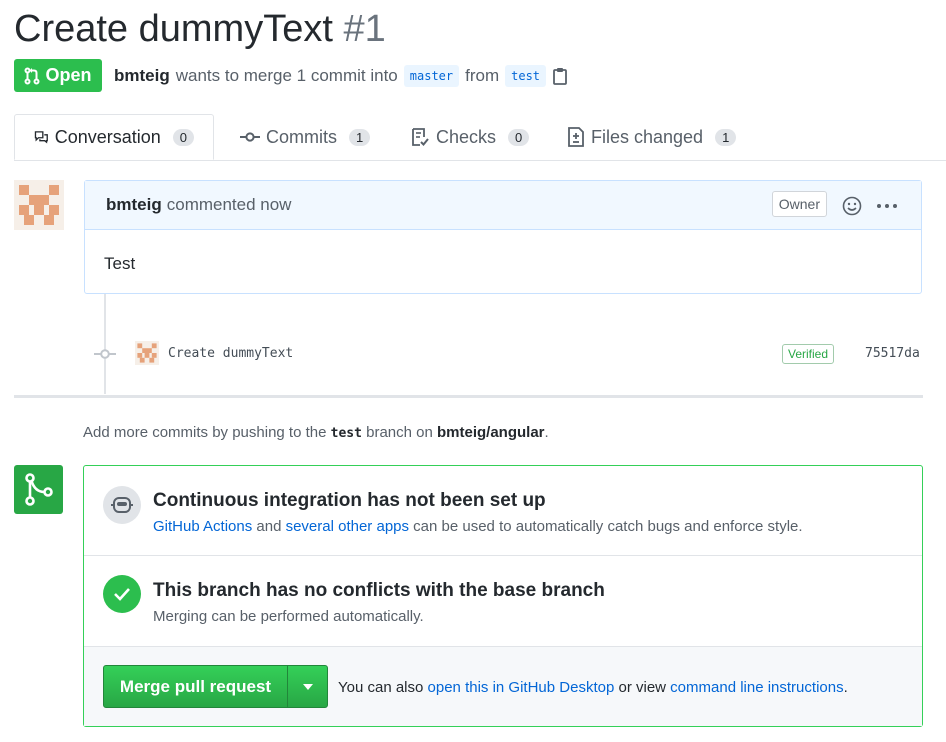 The width and height of the screenshot is (946, 742). I want to click on owner-badge: Owner, so click(799, 204).